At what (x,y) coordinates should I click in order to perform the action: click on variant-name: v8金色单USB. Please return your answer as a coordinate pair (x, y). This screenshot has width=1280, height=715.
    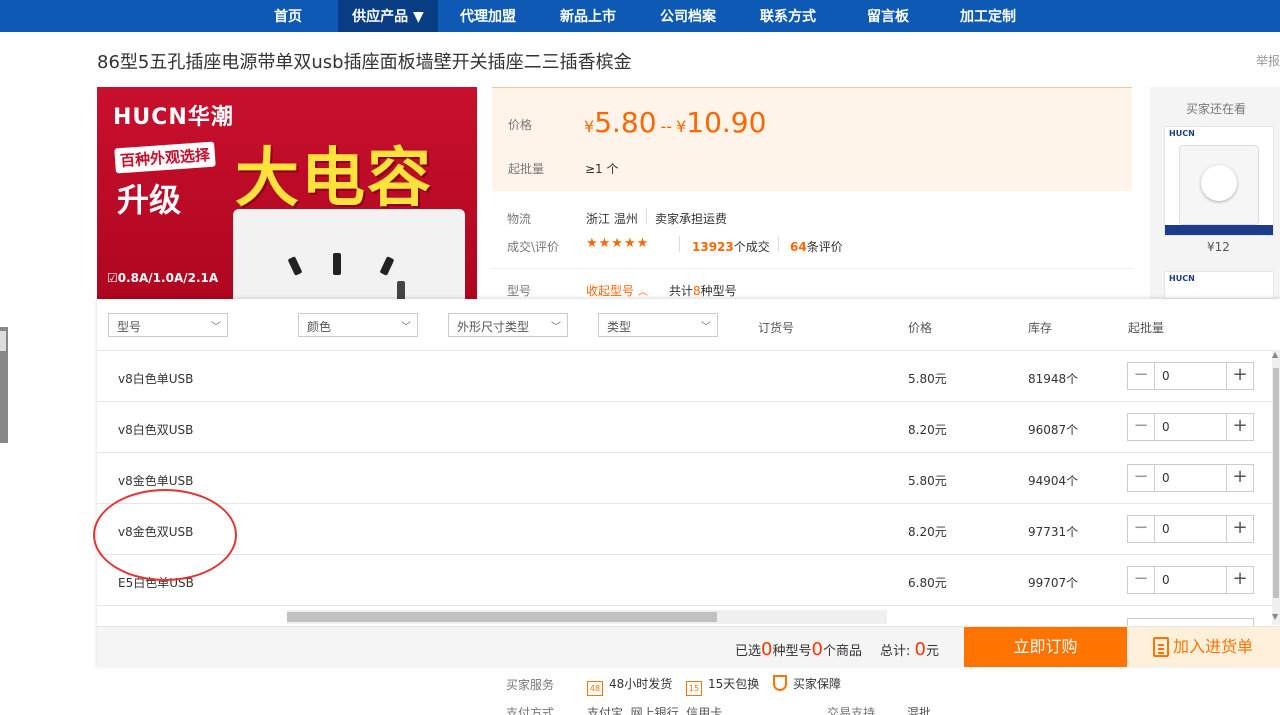
    Looking at the image, I should click on (156, 481).